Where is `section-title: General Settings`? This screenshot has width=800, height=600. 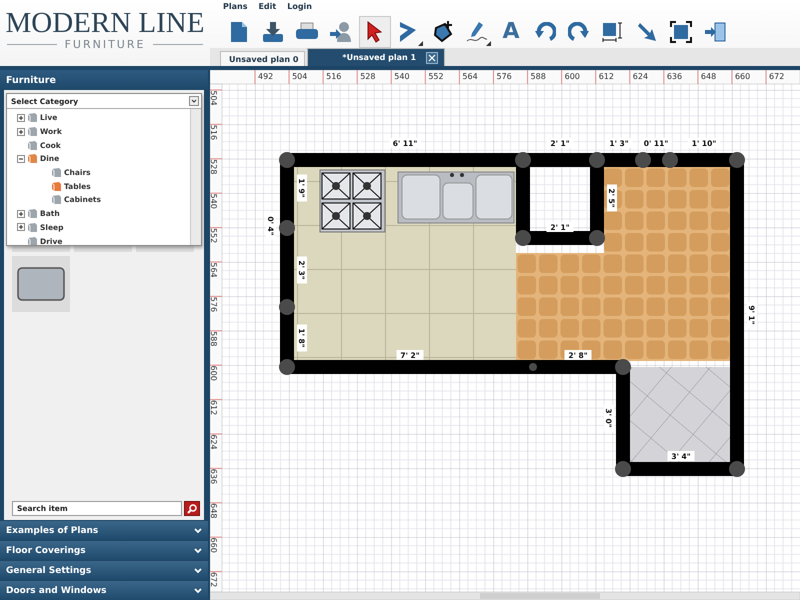 section-title: General Settings is located at coordinates (49, 571).